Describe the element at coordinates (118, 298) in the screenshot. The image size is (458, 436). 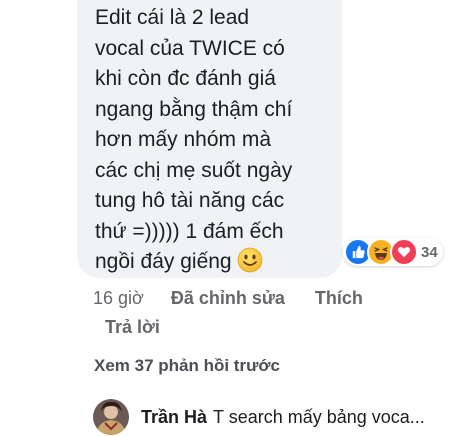
I see `comment-timestamp: 16 giờ` at that location.